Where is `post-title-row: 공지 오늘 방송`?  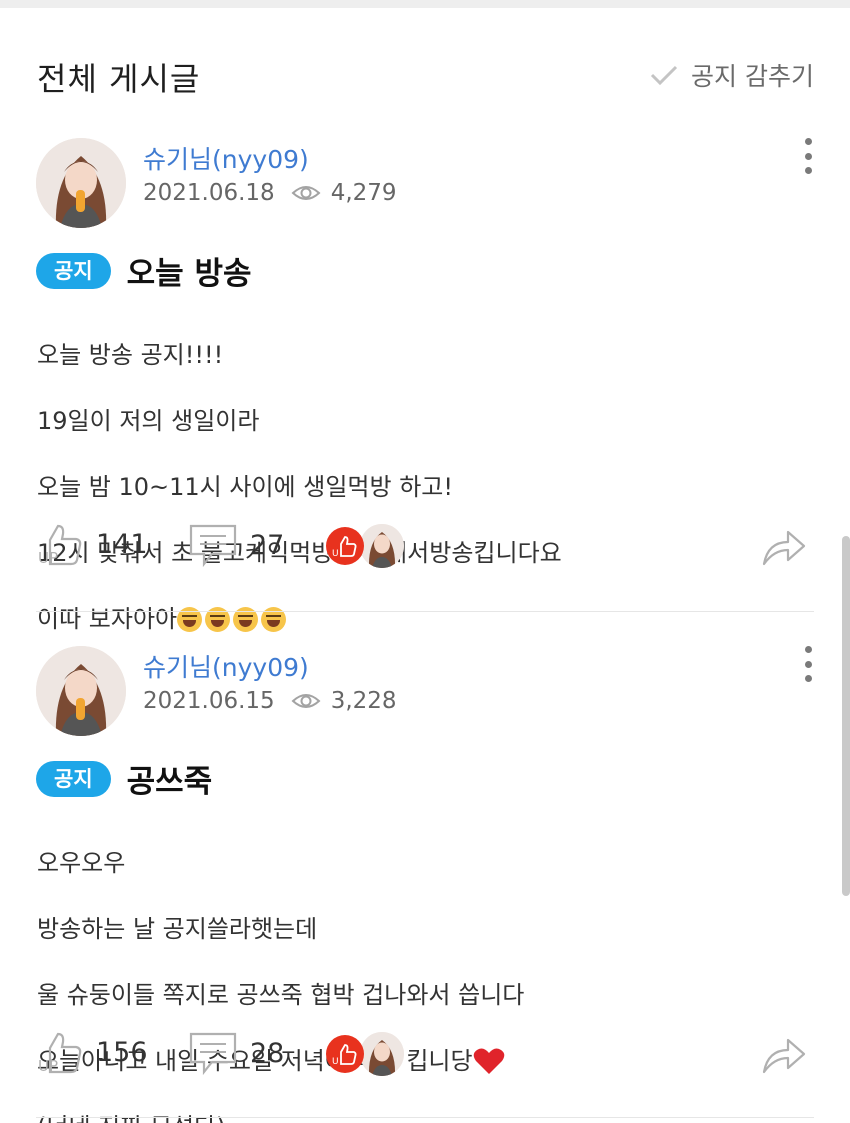 post-title-row: 공지 오늘 방송 is located at coordinates (144, 270).